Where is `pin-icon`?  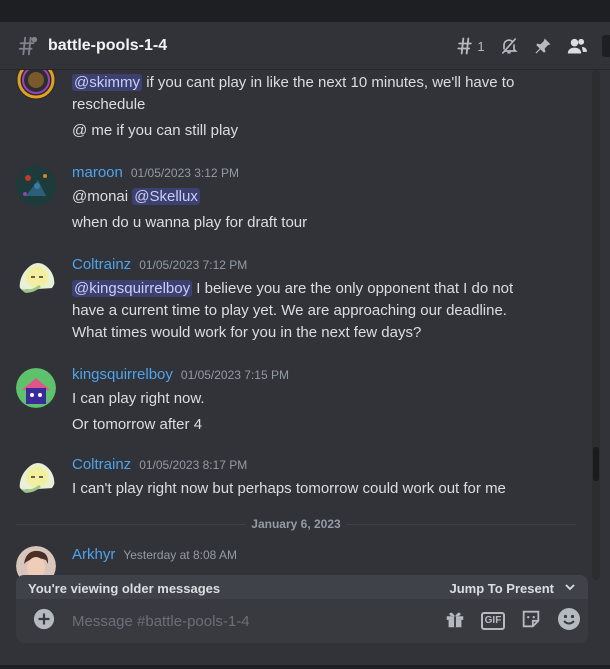
pin-icon is located at coordinates (543, 46).